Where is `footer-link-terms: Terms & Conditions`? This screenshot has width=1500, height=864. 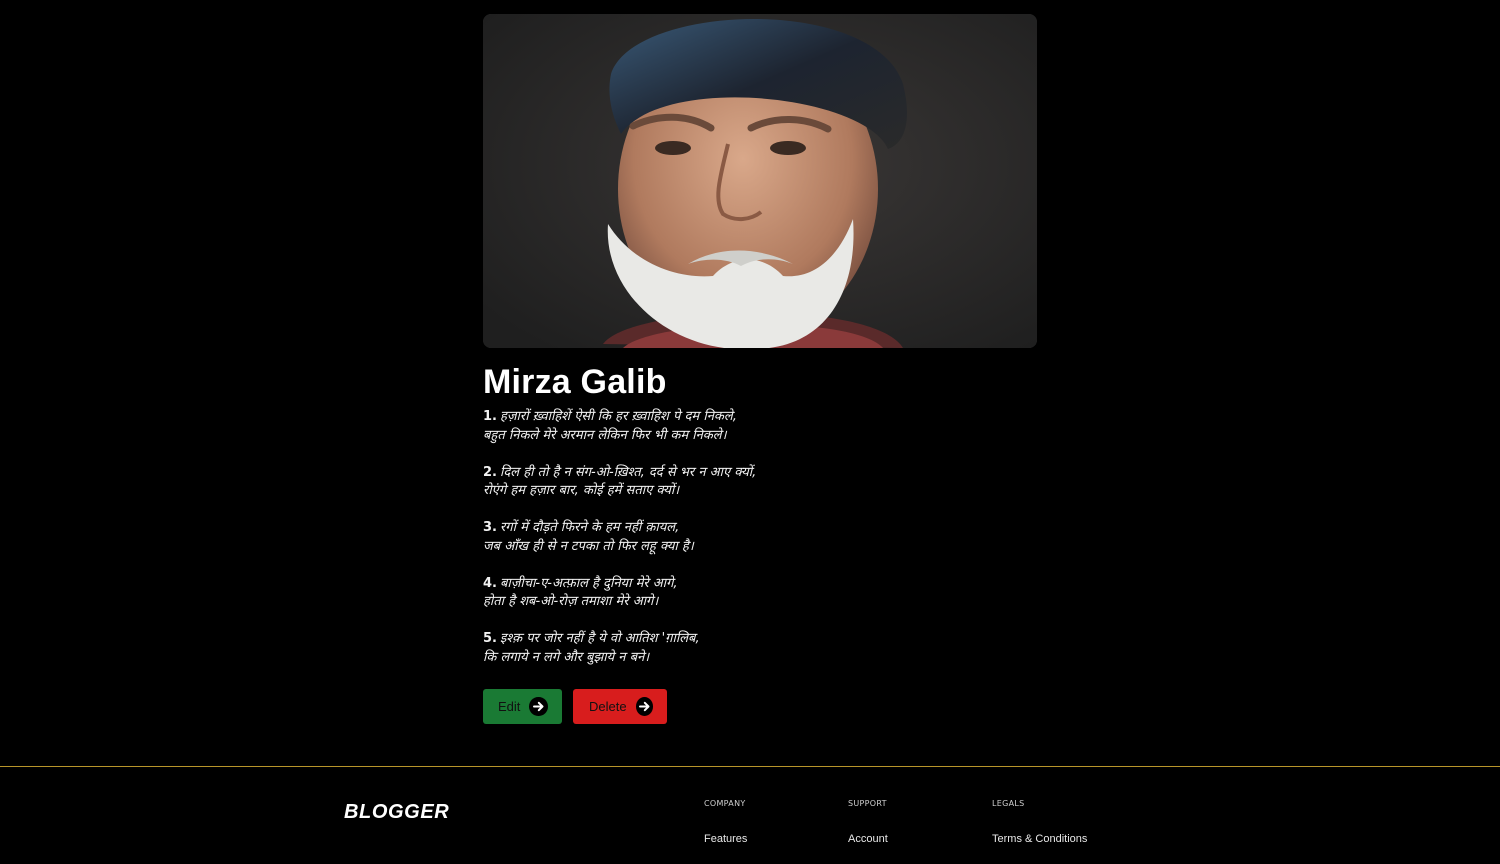
footer-link-terms: Terms & Conditions is located at coordinates (1039, 839).